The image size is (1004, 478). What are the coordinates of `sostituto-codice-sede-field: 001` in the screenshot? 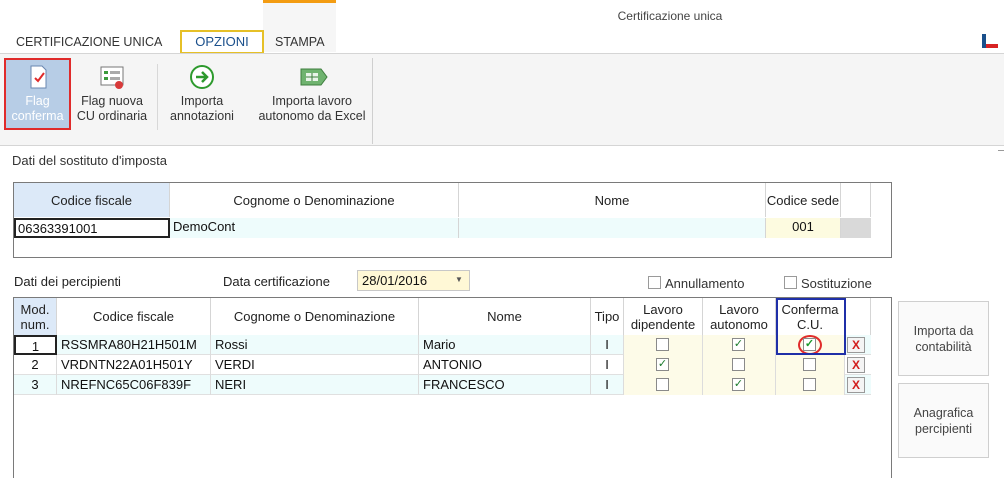 It's located at (803, 228).